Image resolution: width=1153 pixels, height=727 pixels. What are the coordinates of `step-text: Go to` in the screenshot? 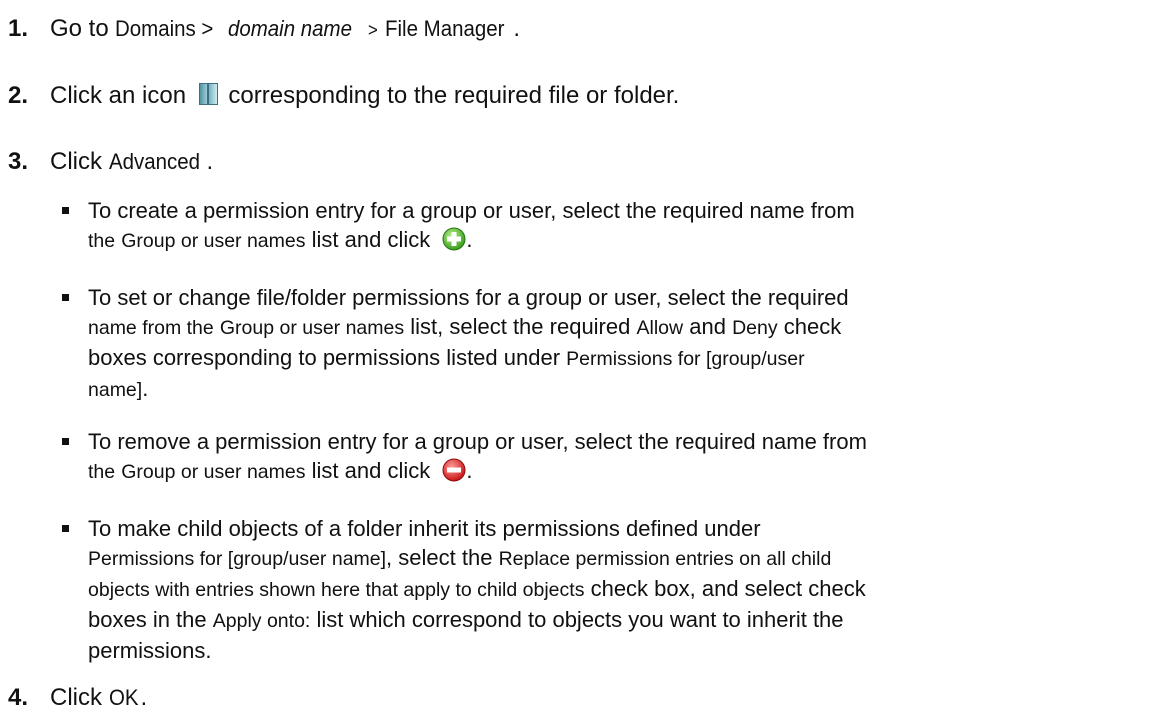 It's located at (79, 28).